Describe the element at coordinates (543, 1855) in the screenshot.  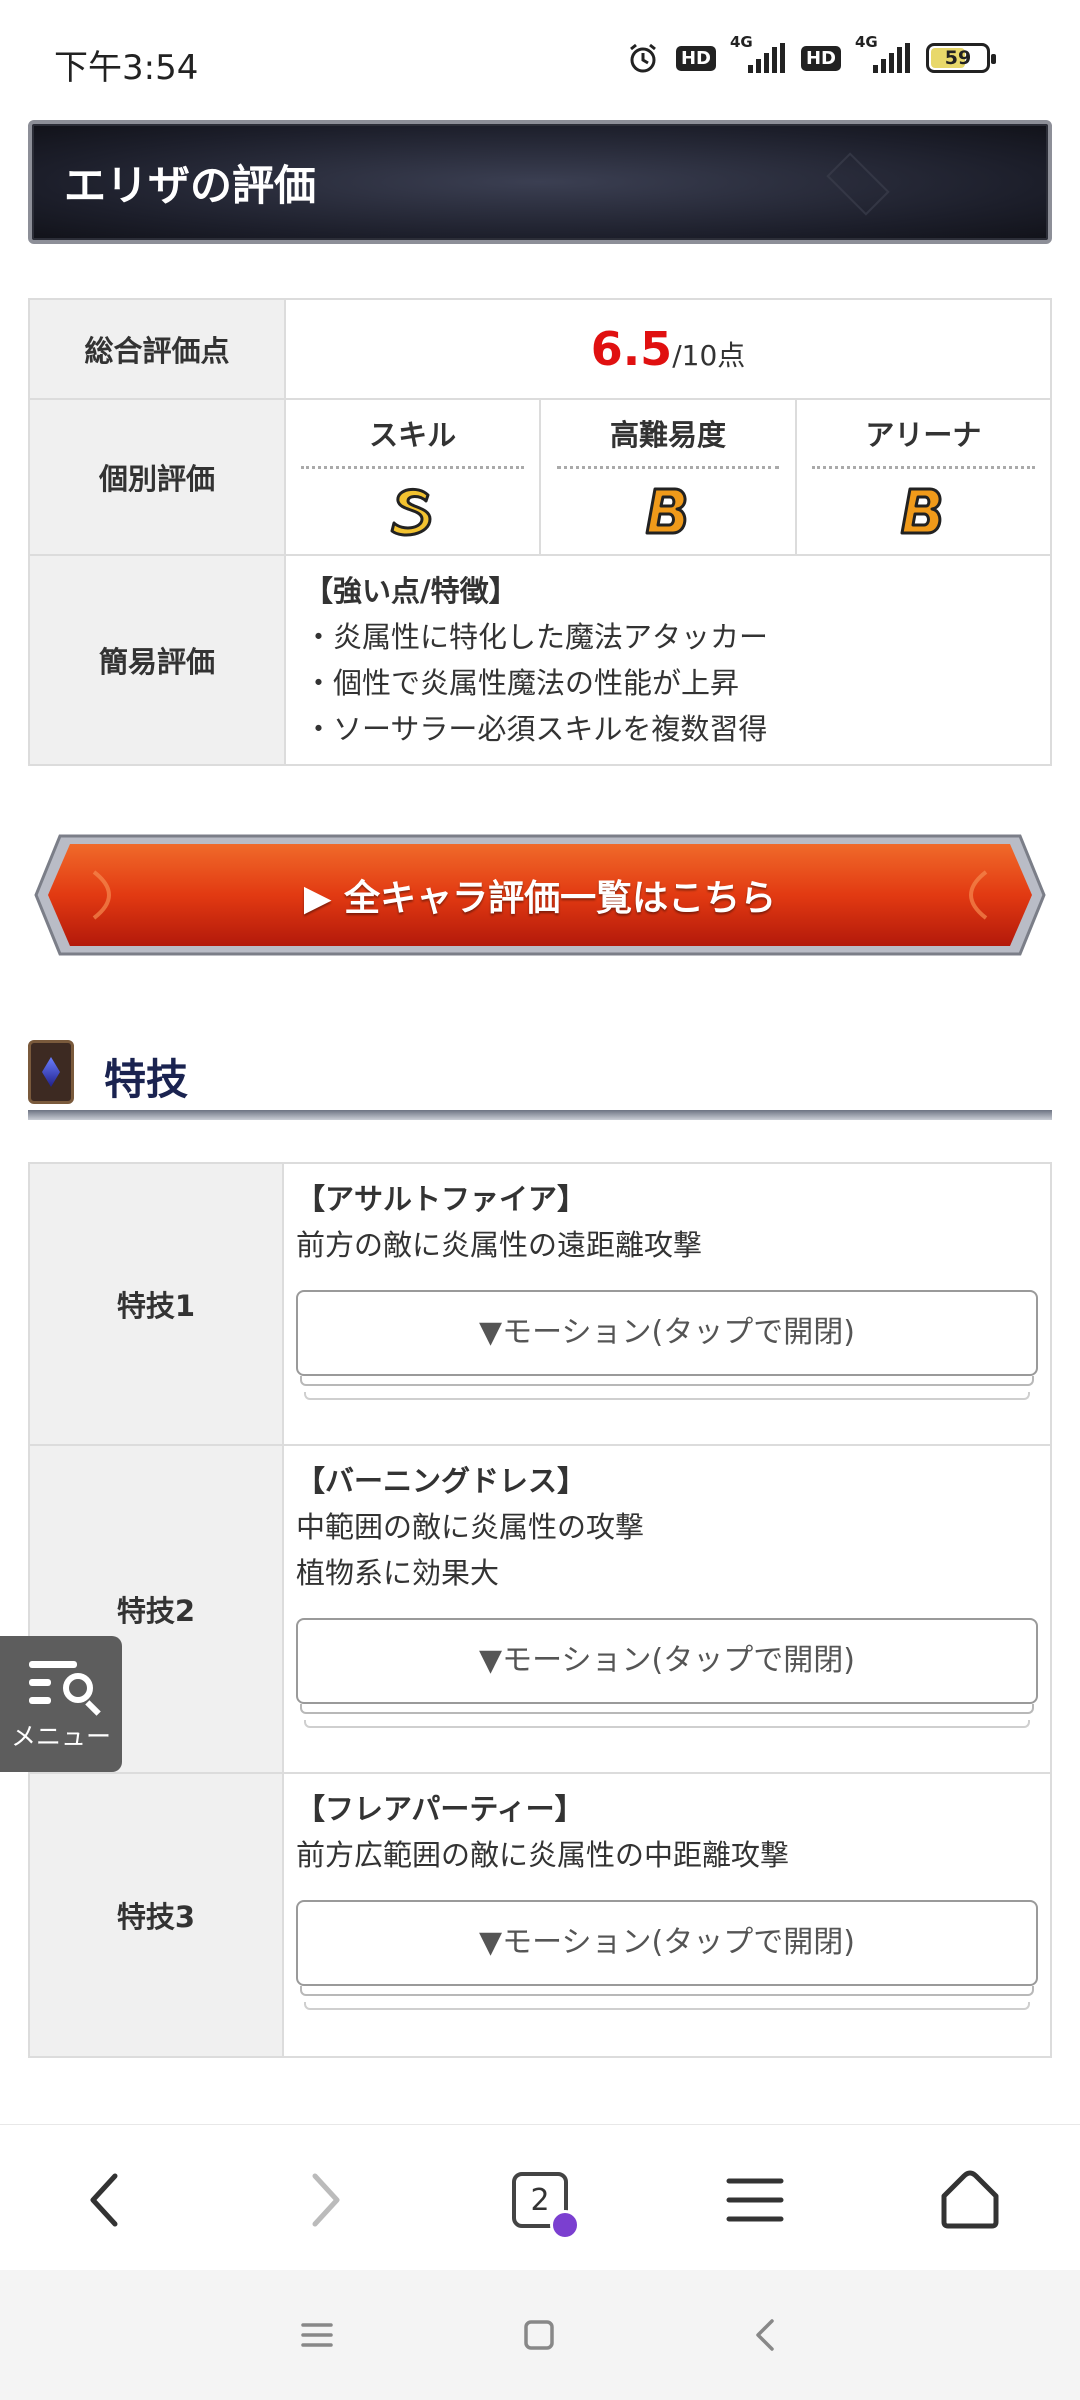
I see `skill-description: 前方広範囲の敵に炎属性の中距離攻撃` at that location.